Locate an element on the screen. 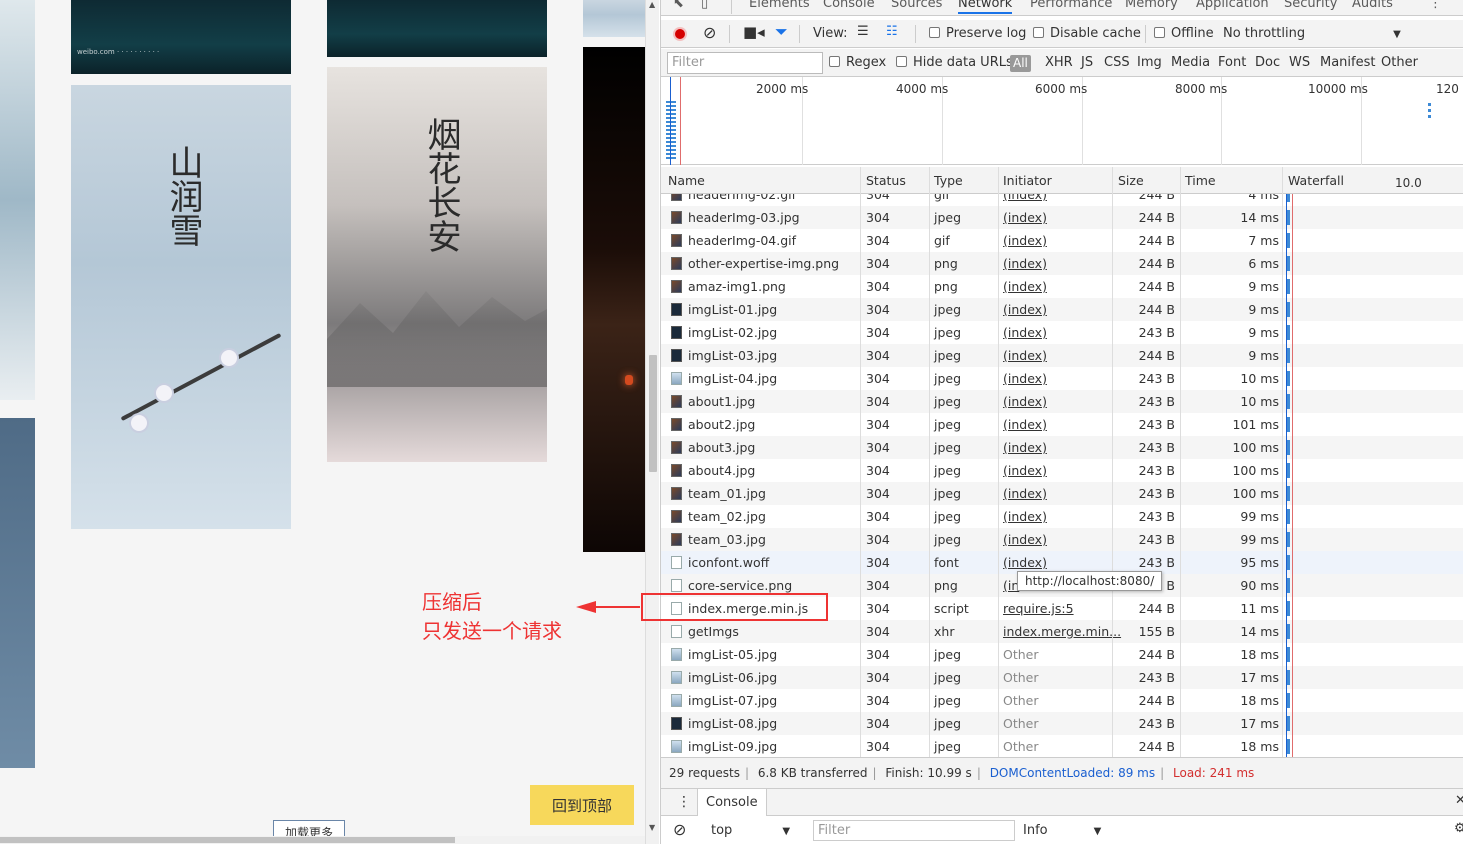 Image resolution: width=1463 pixels, height=844 pixels. hide-data-urls-checkbox: Hide data URLs is located at coordinates (954, 62).